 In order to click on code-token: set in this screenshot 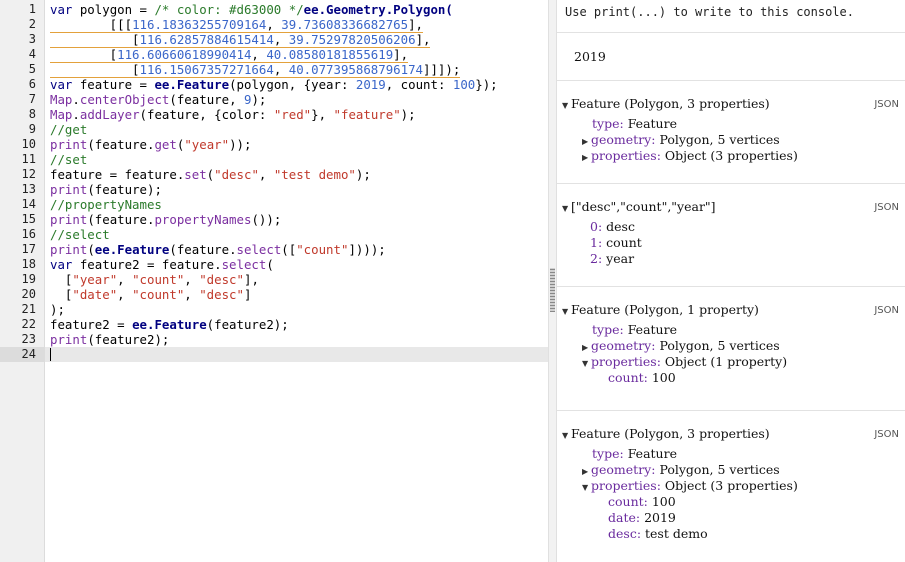, I will do `click(195, 174)`.